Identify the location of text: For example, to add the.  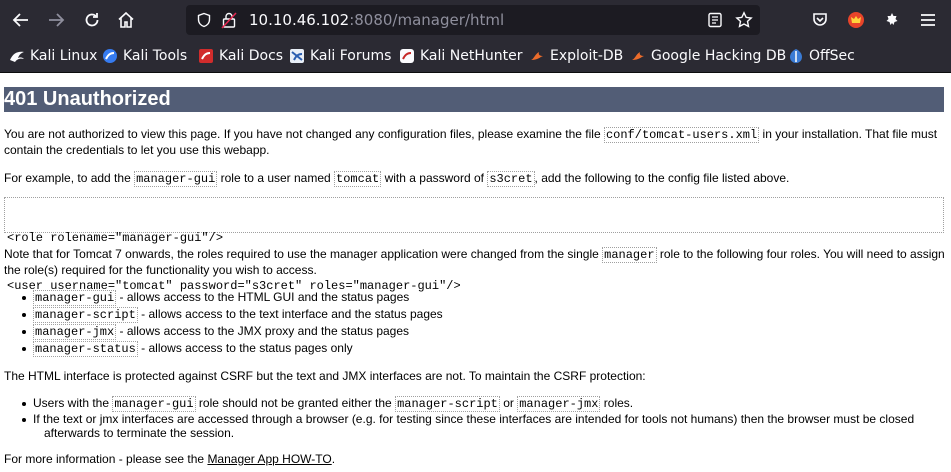
(69, 178).